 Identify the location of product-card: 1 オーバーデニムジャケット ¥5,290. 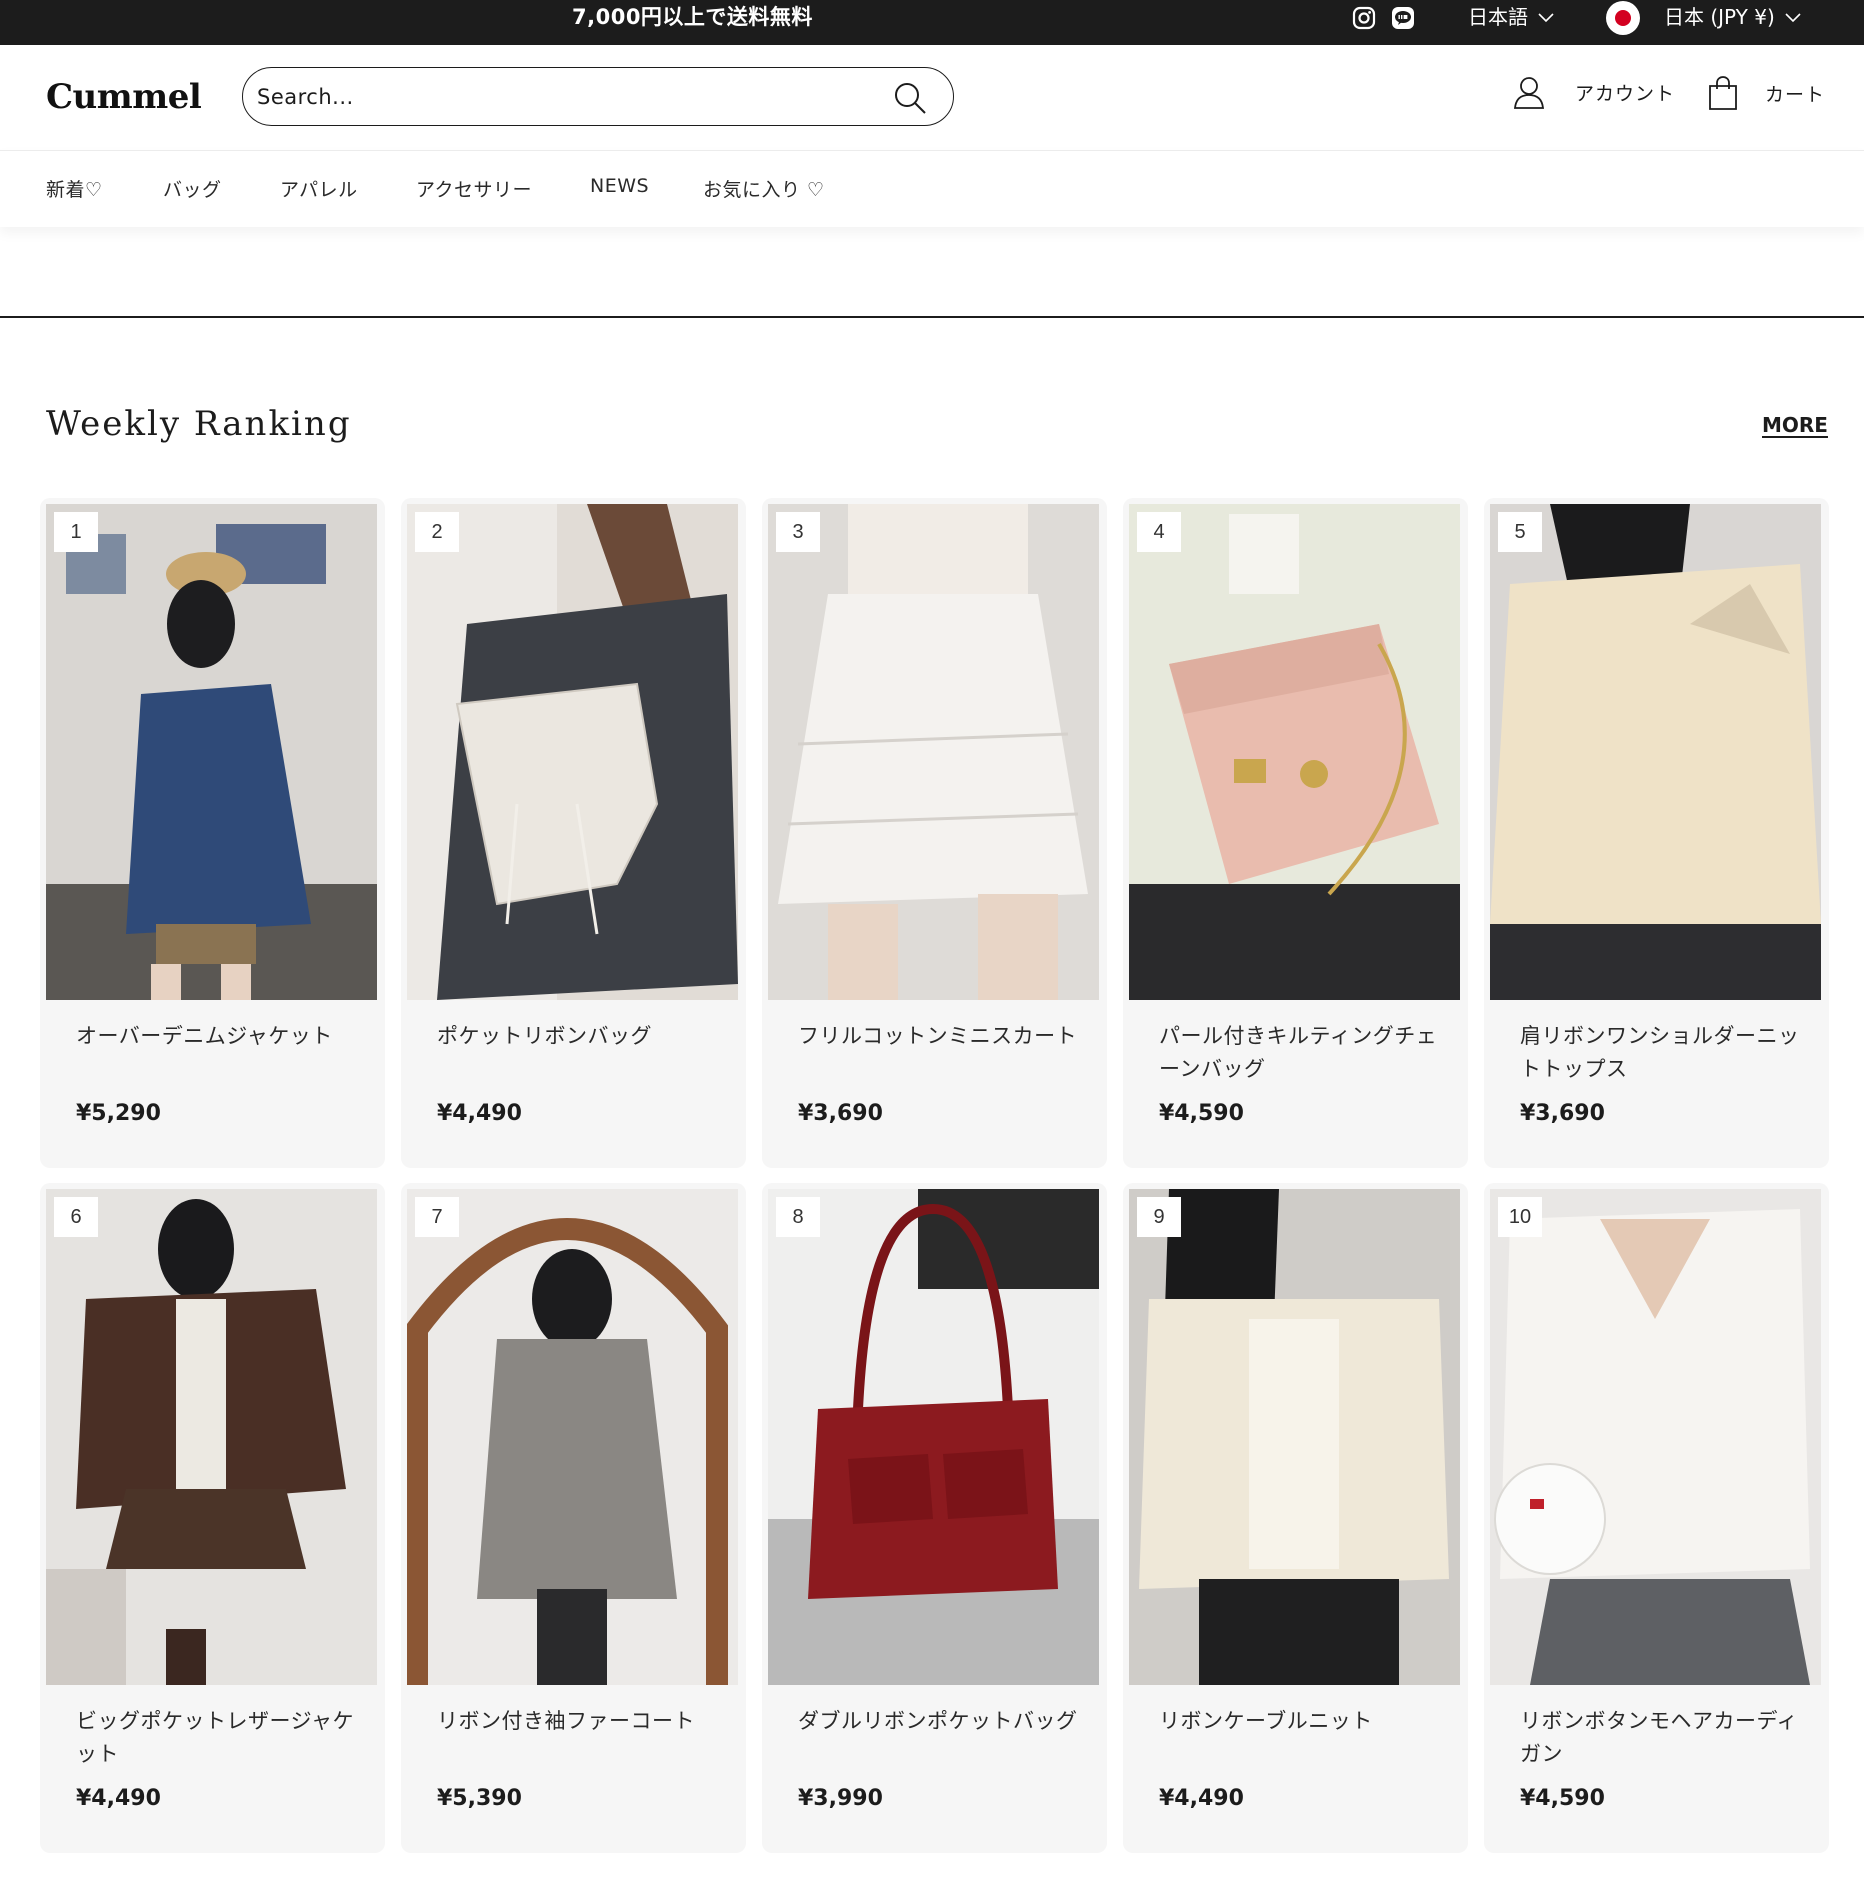
(212, 833).